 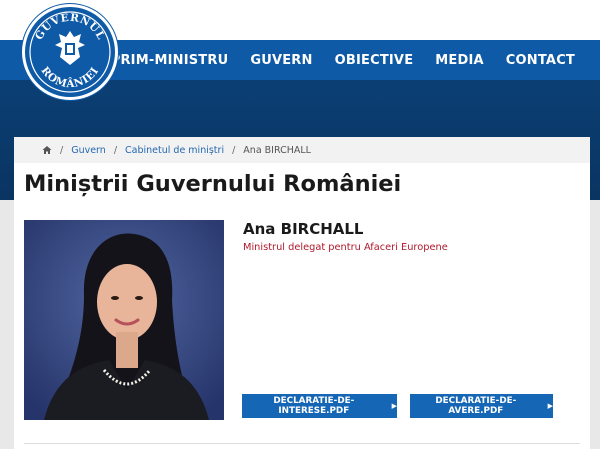 I want to click on minister-photo, so click(x=124, y=320).